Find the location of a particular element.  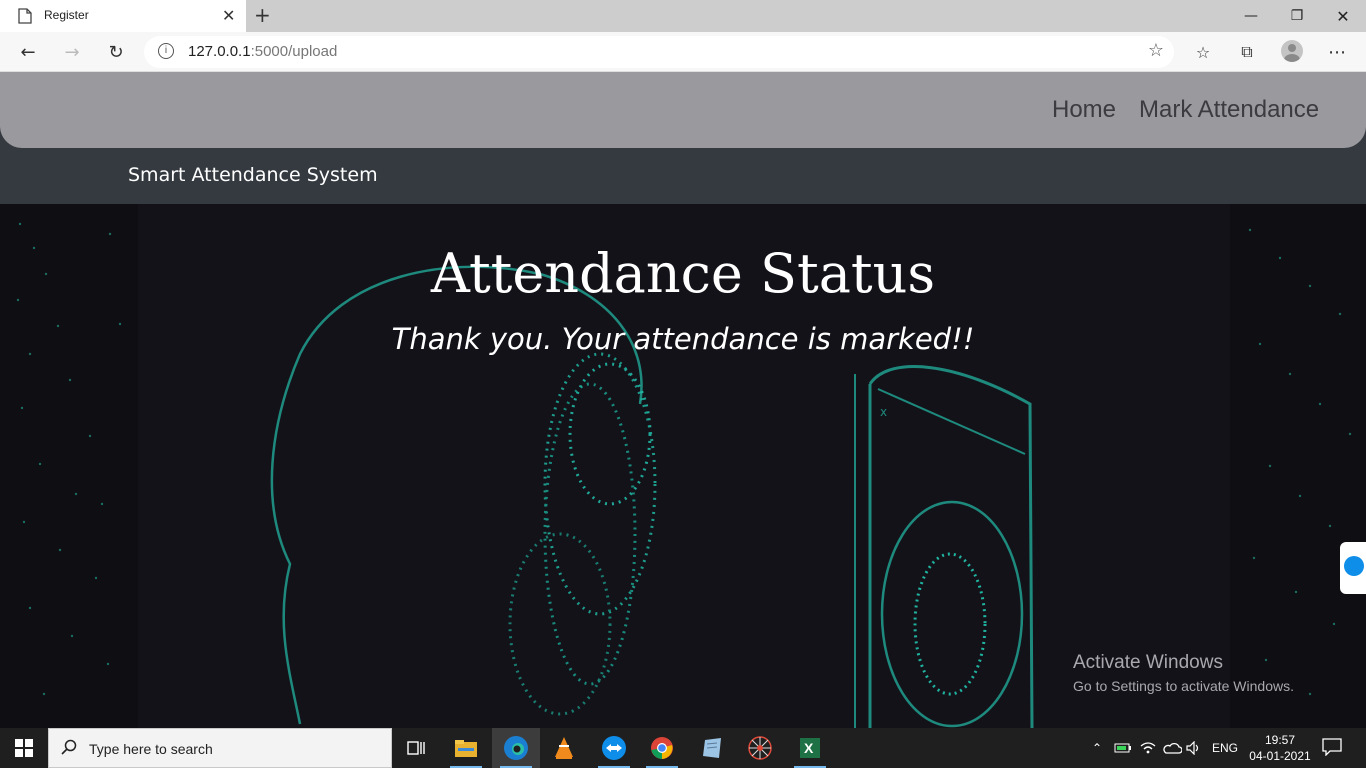

more-menu-icon: ⋯ is located at coordinates (1337, 52).